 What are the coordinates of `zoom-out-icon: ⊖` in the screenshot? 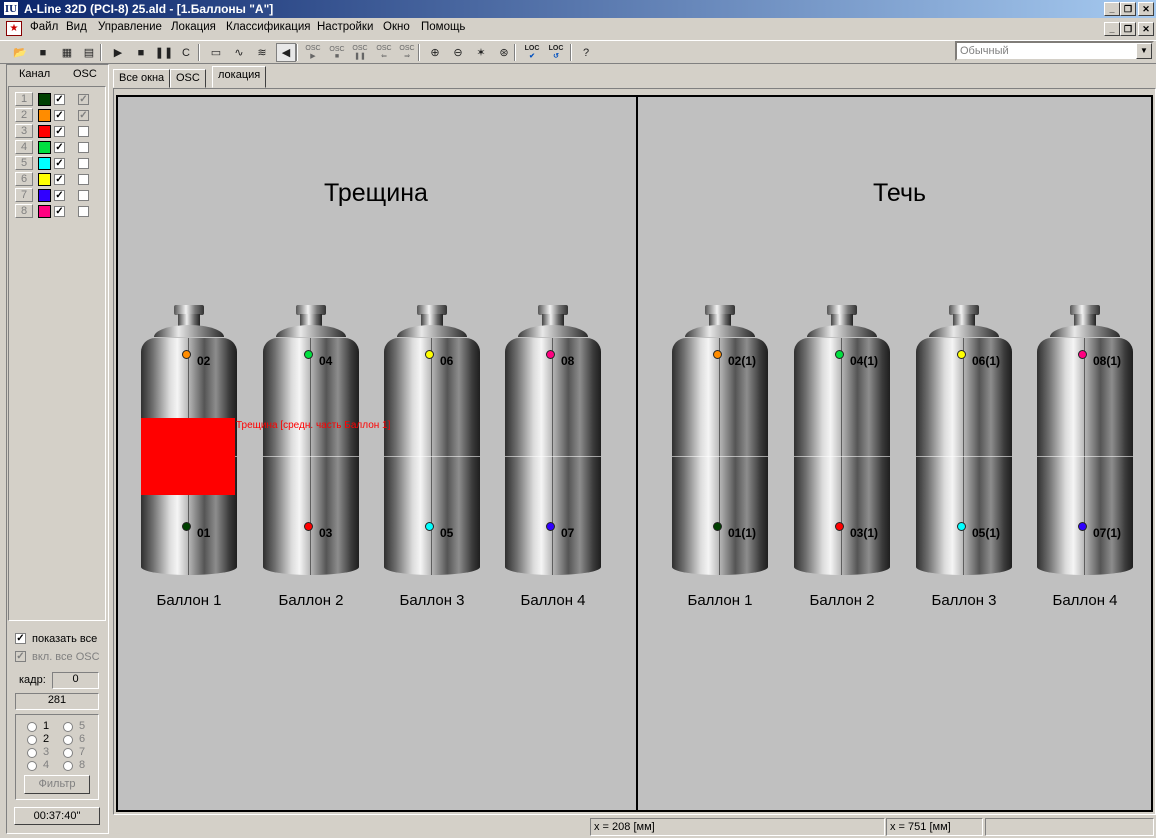 It's located at (458, 52).